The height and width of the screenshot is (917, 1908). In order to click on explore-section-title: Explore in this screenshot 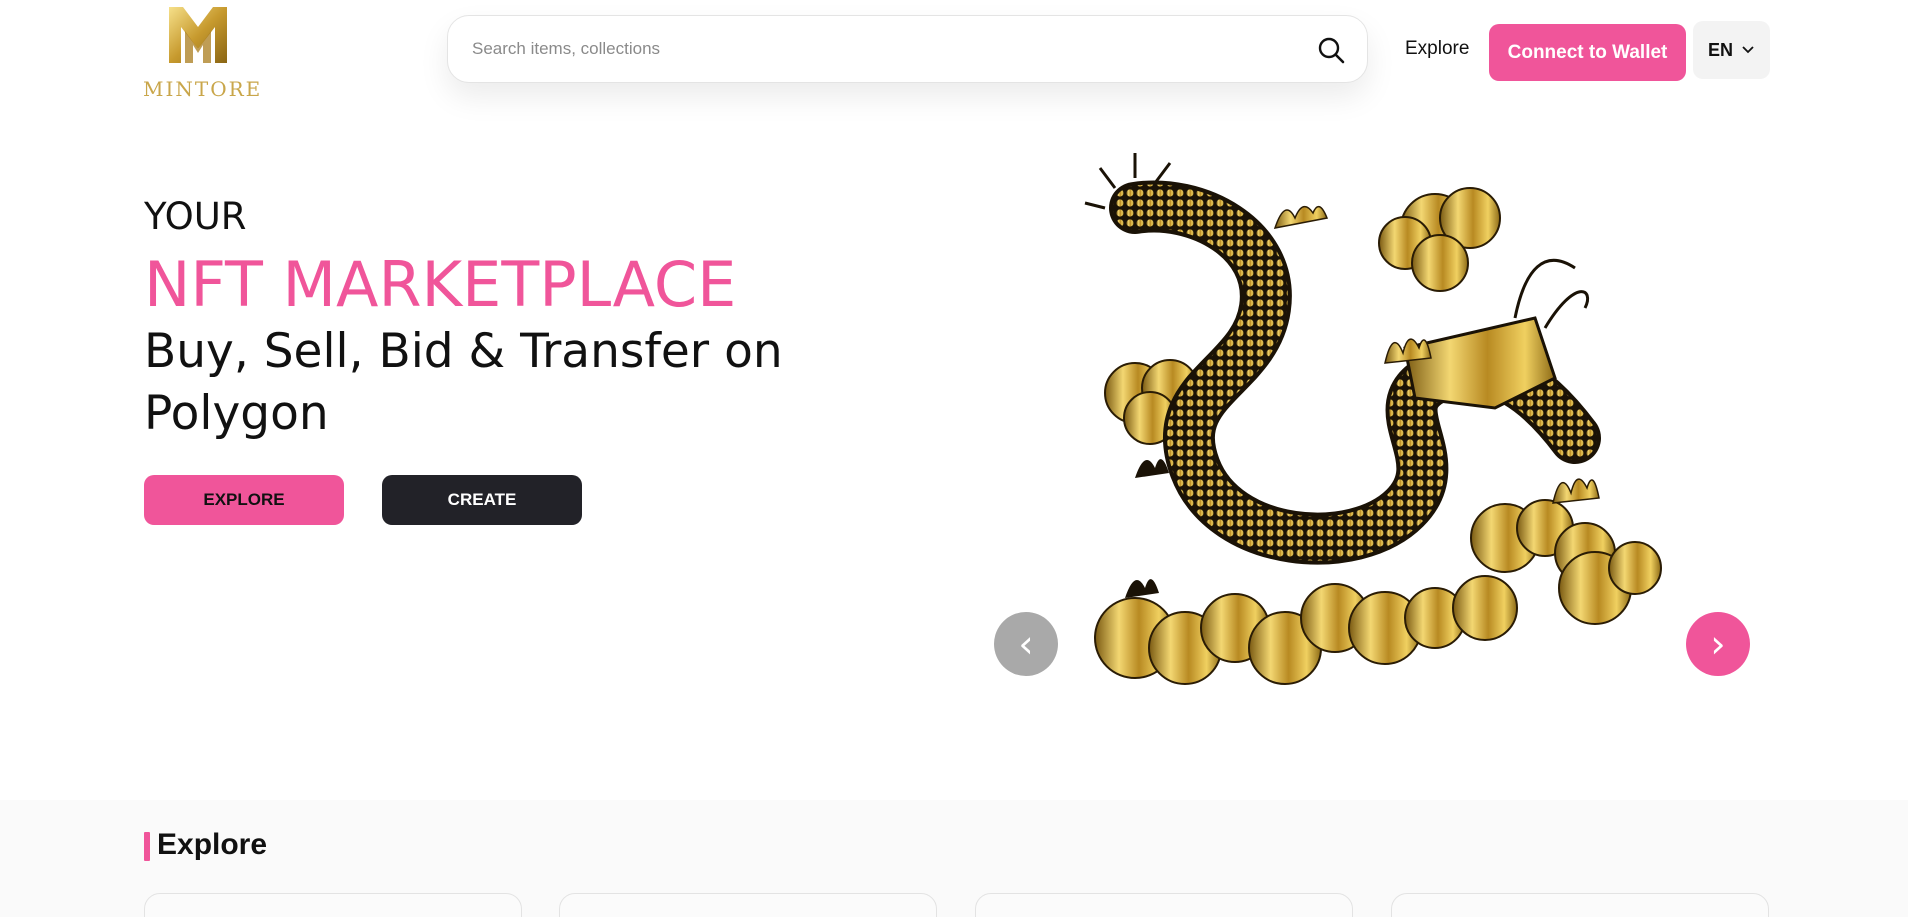, I will do `click(212, 844)`.